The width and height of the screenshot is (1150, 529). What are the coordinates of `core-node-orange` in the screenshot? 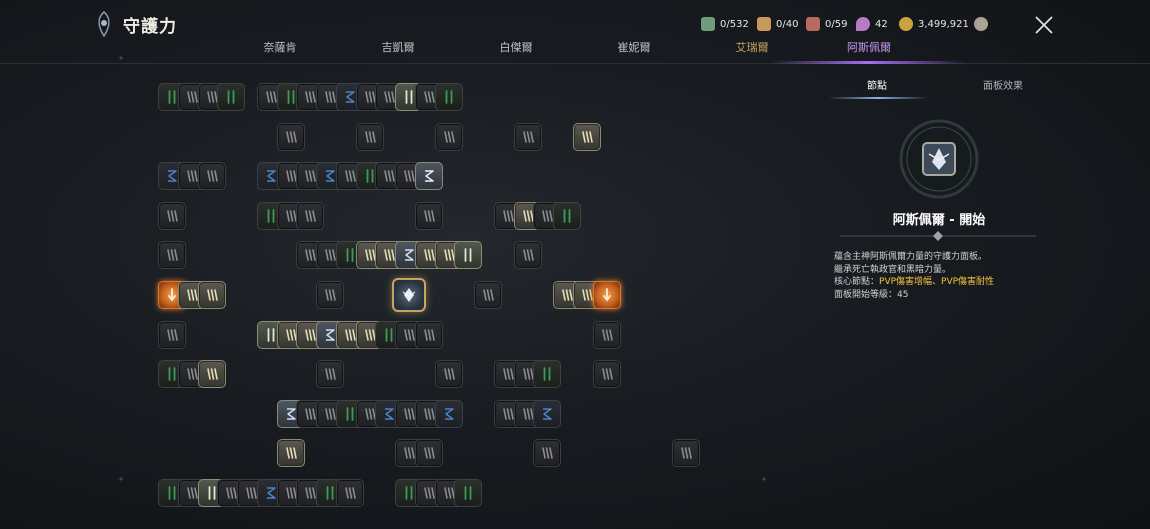 It's located at (607, 295).